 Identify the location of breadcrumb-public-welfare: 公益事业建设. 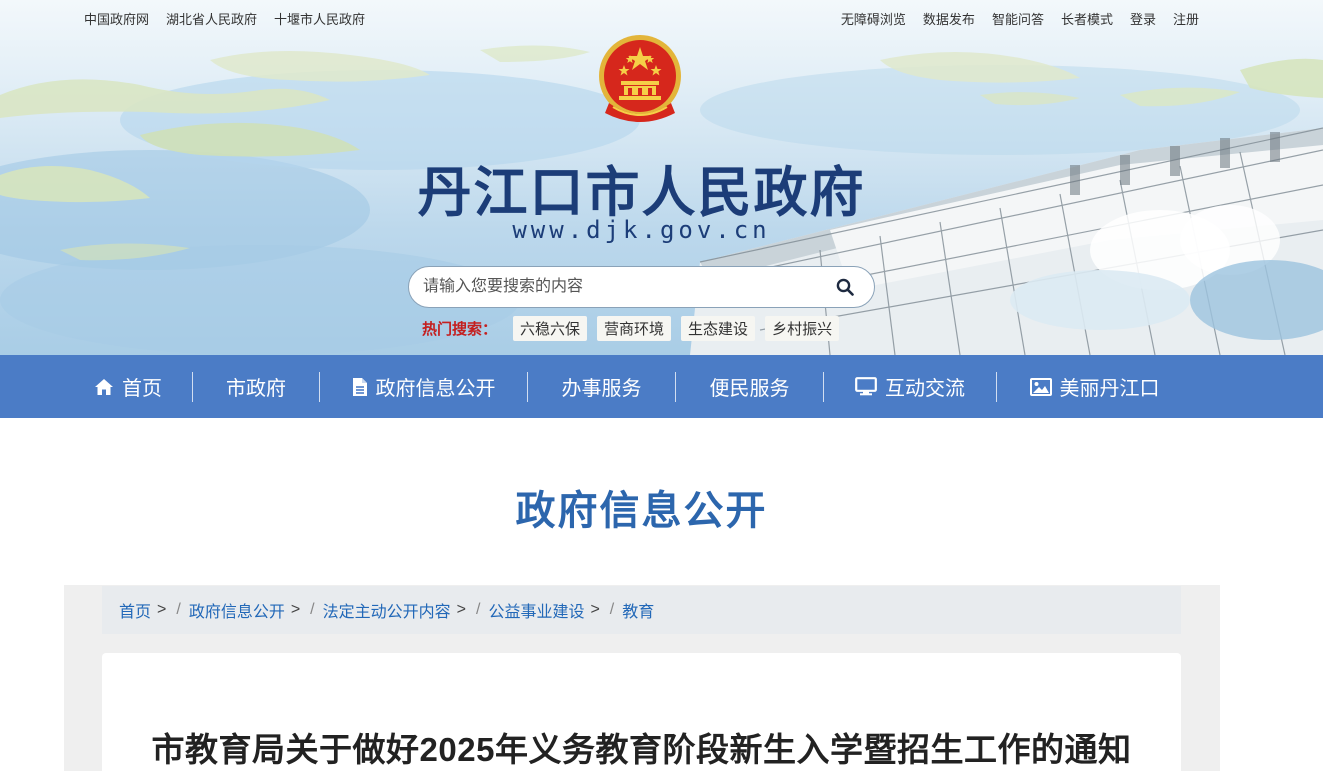
(536, 610).